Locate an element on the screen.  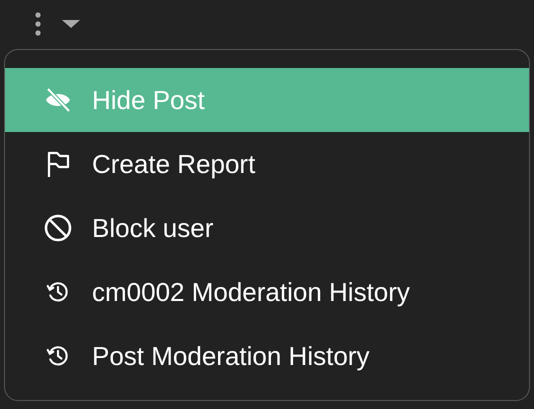
dropdown-caret-button is located at coordinates (71, 24).